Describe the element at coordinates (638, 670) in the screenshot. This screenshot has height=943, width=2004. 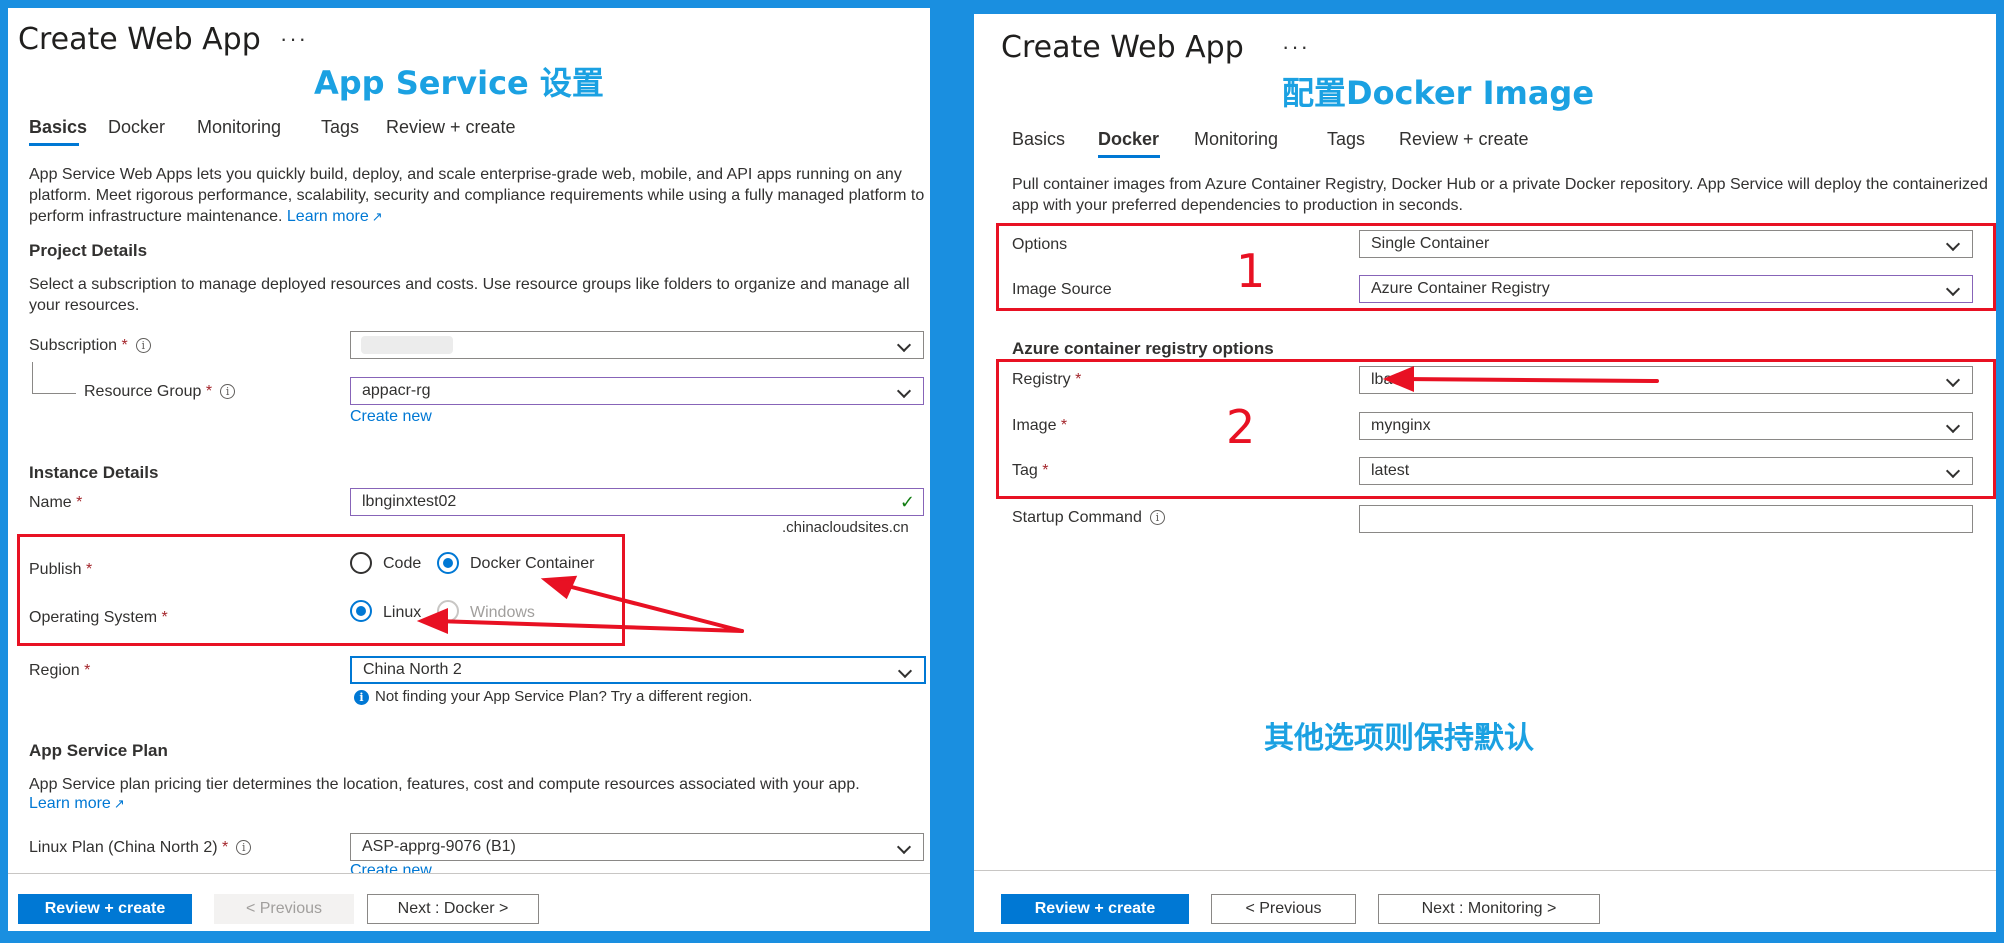
I see `region-dropdown: China North 2` at that location.